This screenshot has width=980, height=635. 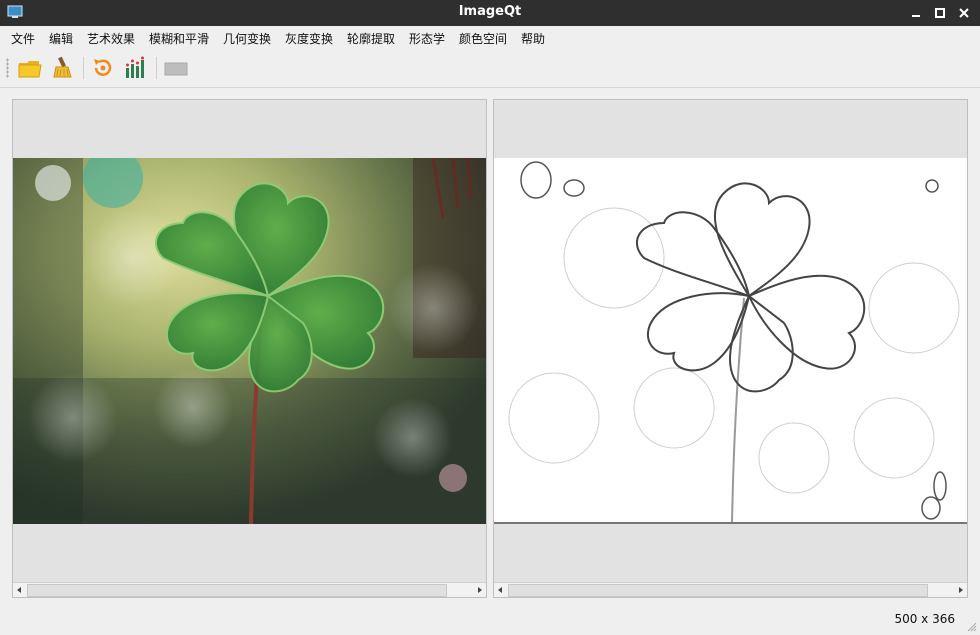 I want to click on menu-color-space: 颜色空间, so click(x=483, y=38).